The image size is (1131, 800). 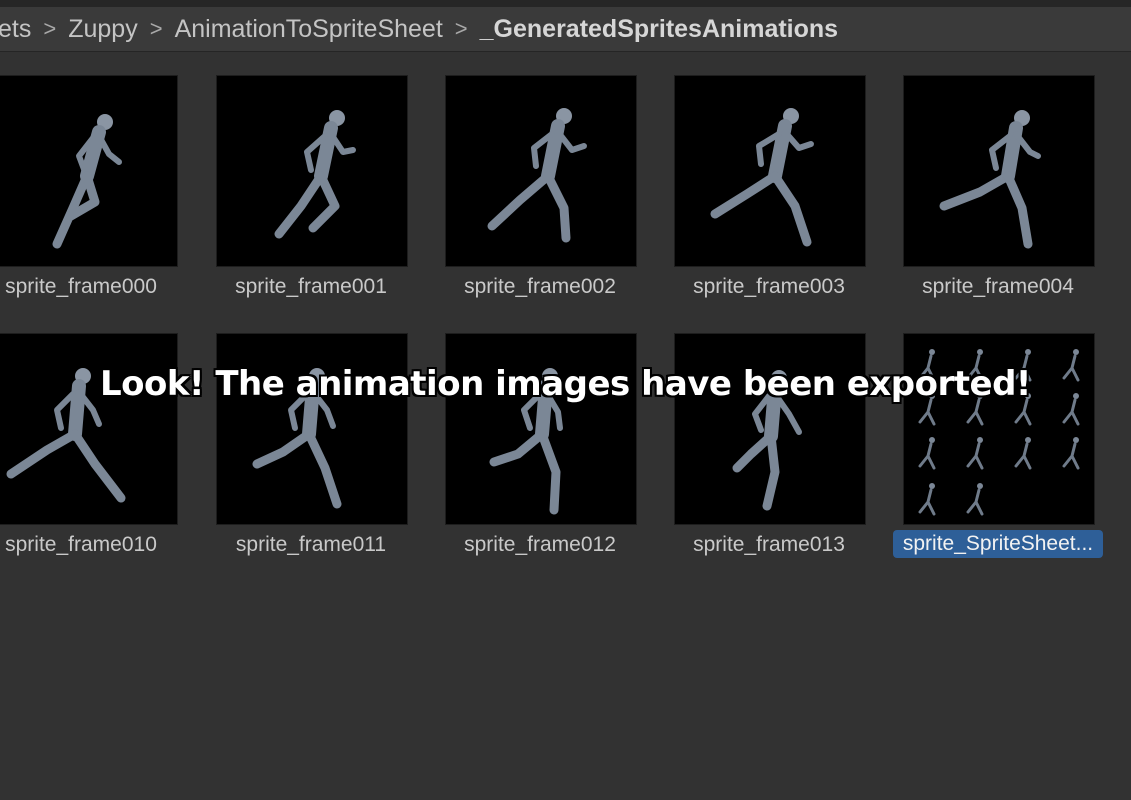 I want to click on asset-tile: sprite_frame003, so click(x=770, y=186).